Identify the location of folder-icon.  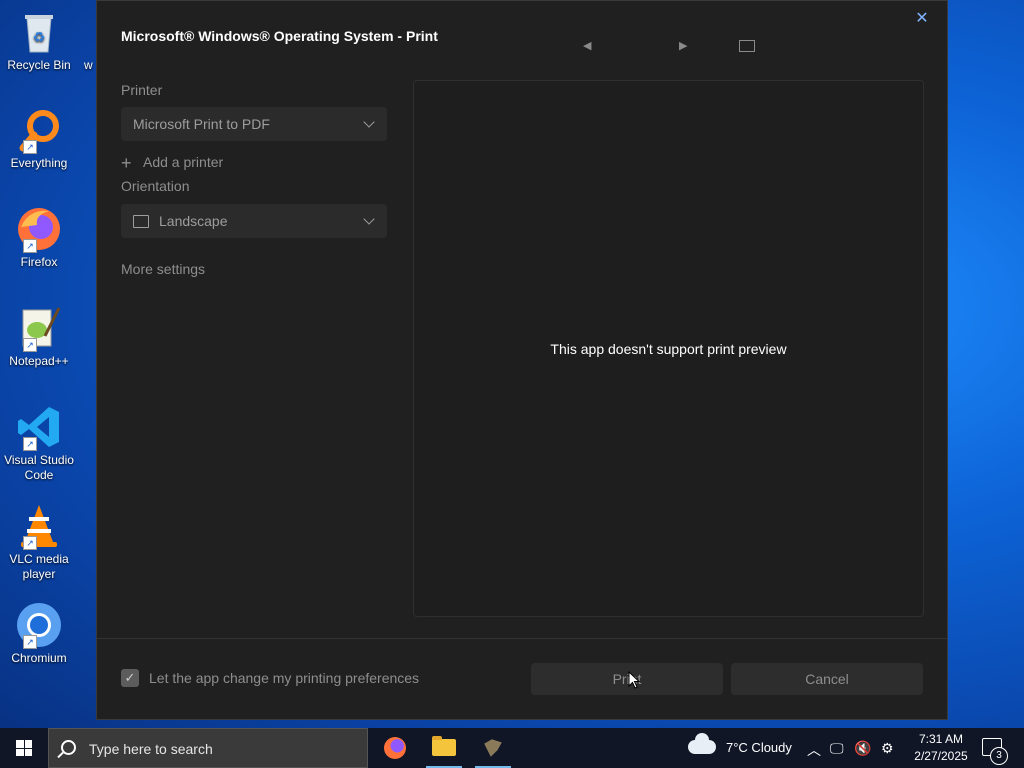
(444, 746).